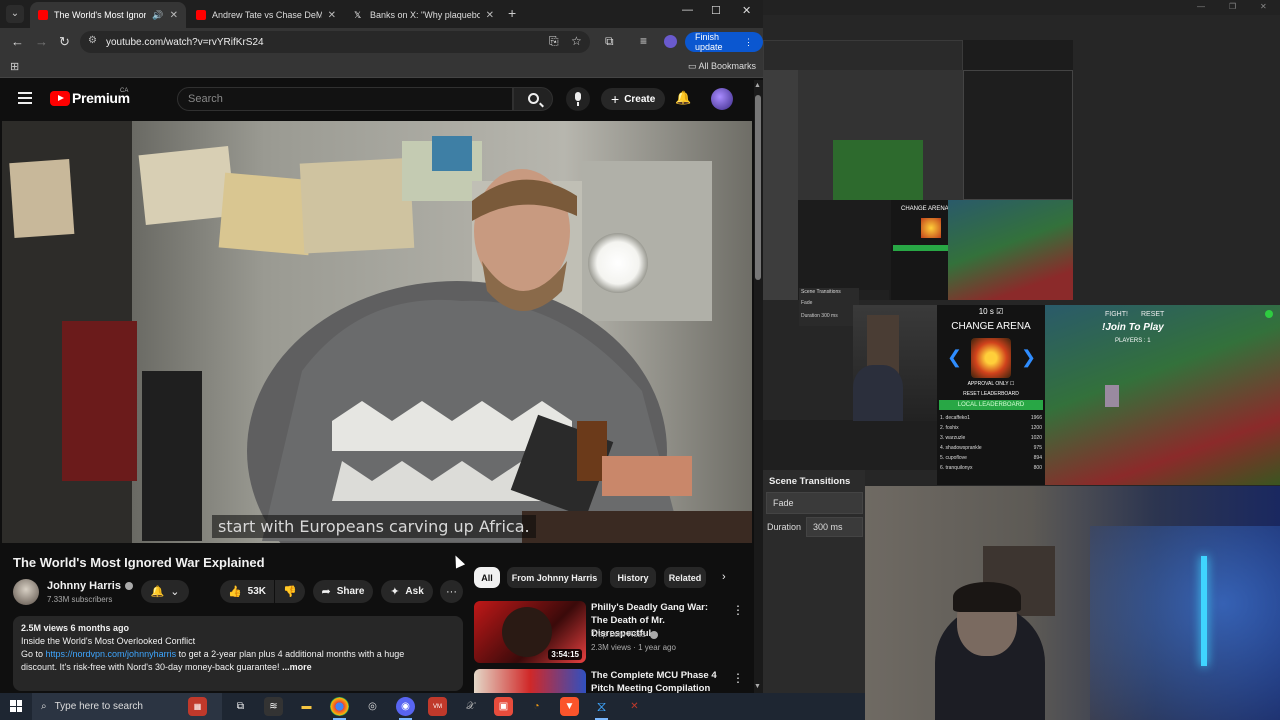  Describe the element at coordinates (991, 384) in the screenshot. I see `approval-only-toggle: APPROVAL ONLY ☐` at that location.